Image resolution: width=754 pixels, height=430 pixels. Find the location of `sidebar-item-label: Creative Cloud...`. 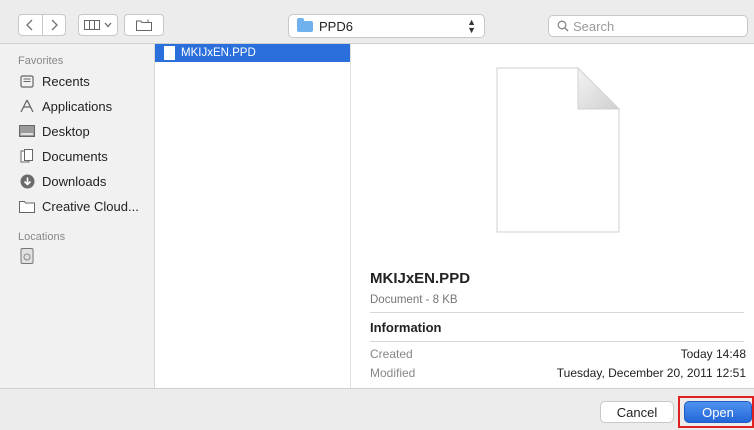

sidebar-item-label: Creative Cloud... is located at coordinates (90, 206).